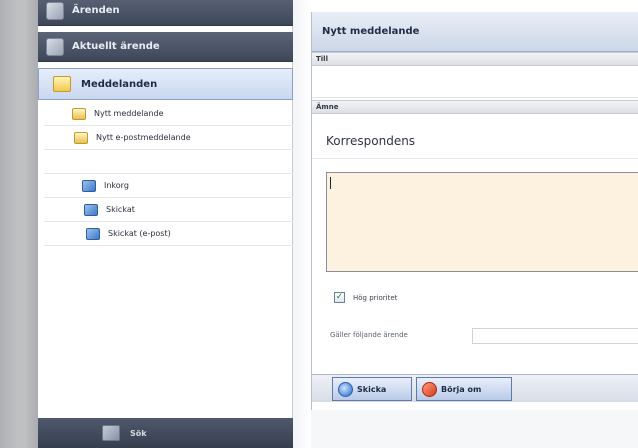  What do you see at coordinates (345, 389) in the screenshot?
I see `send-icon` at bounding box center [345, 389].